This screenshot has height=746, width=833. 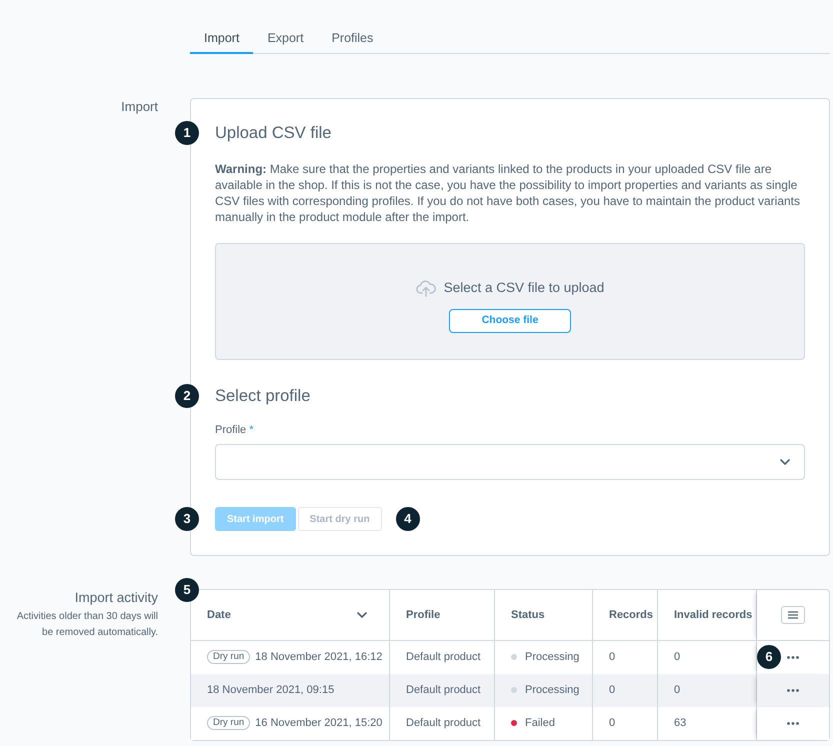 I want to click on step-number: 5, so click(x=187, y=590).